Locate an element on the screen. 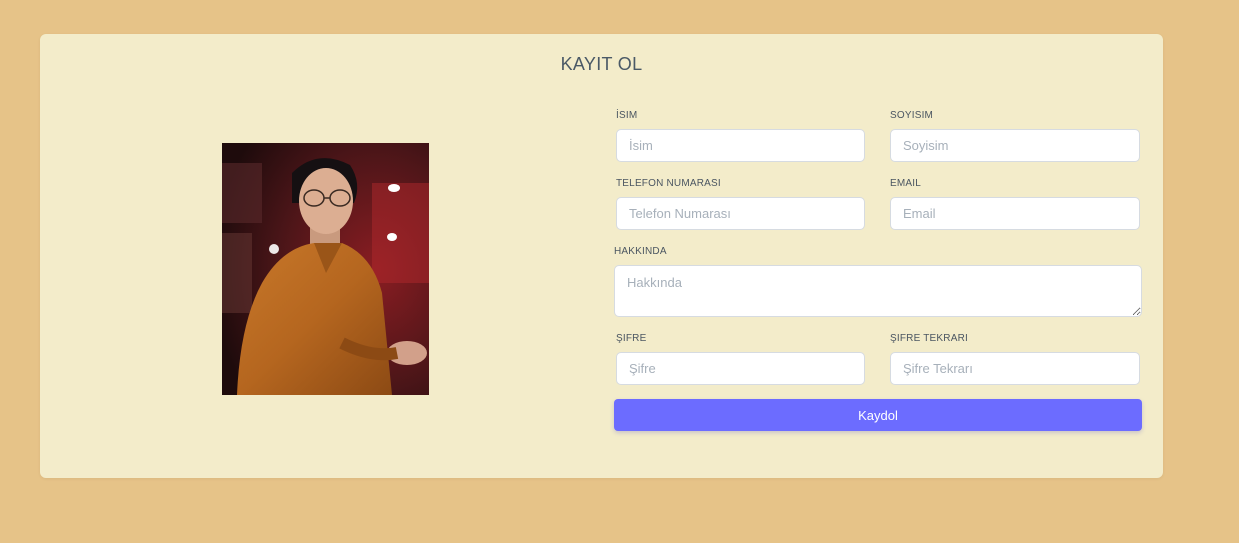 The image size is (1239, 543). email-input is located at coordinates (1015, 213).